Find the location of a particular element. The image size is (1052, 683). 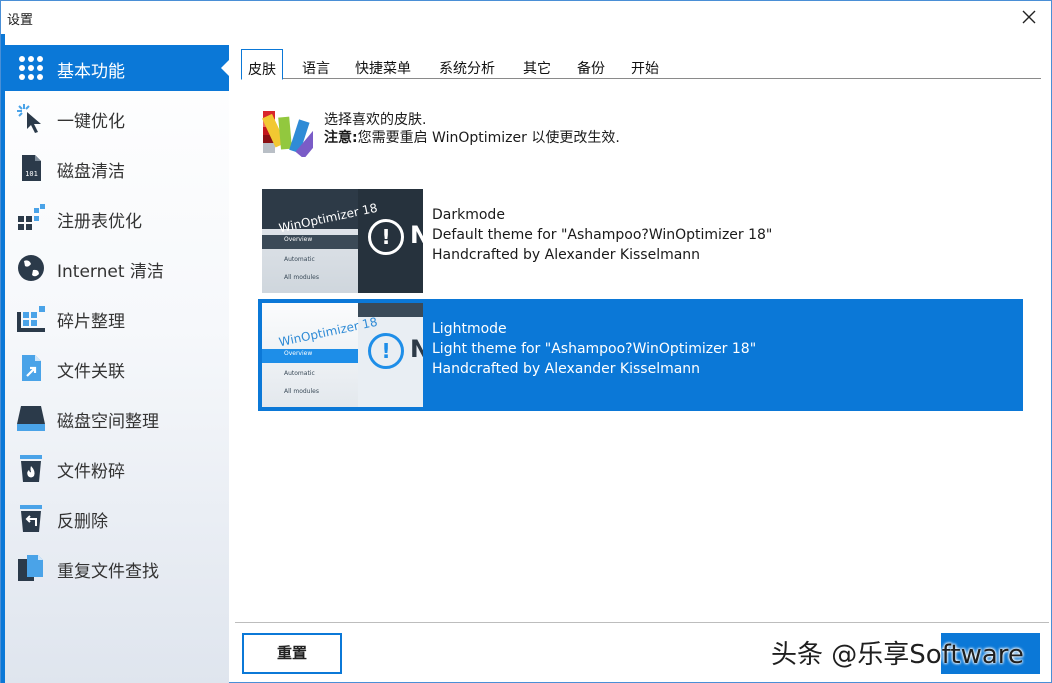

sidebar-item-disk-cleaner: 101 磁盘清洁 is located at coordinates (117, 168).